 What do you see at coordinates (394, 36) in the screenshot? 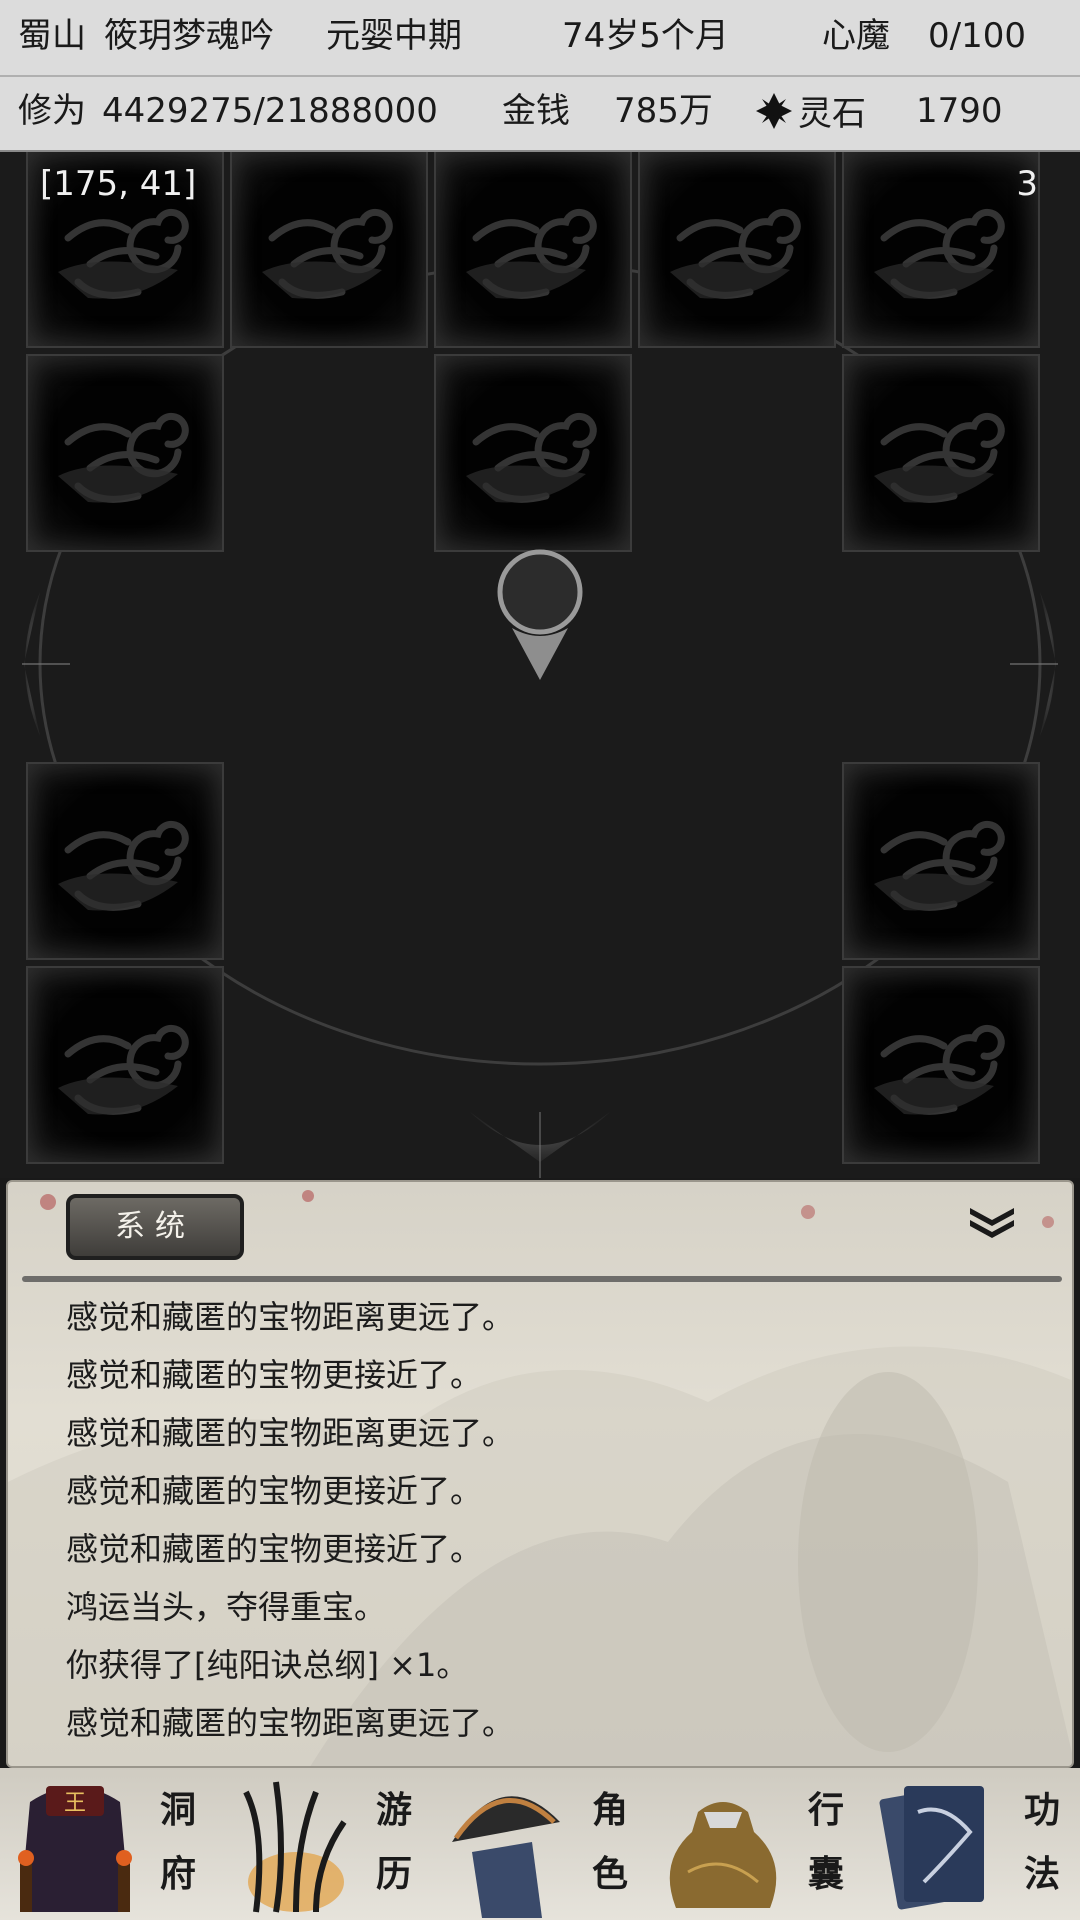
I see `cultivation-realm: 元婴中期` at bounding box center [394, 36].